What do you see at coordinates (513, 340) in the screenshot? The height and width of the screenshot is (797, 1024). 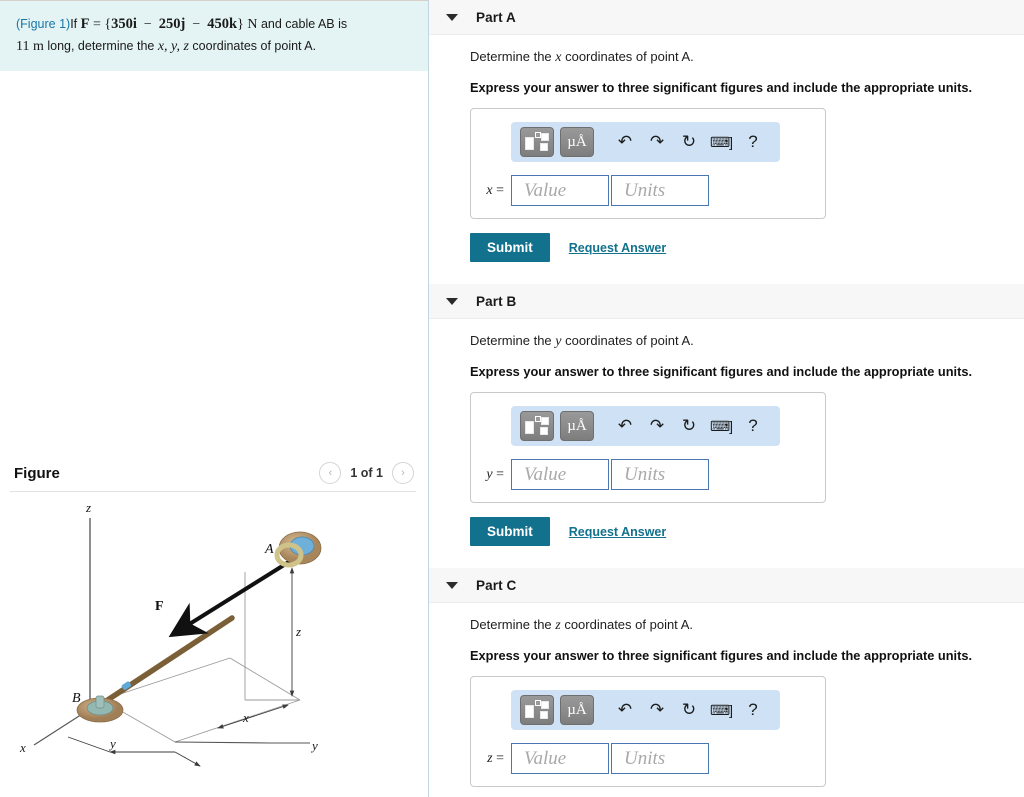 I see `prompt-pre-b: Determine the` at bounding box center [513, 340].